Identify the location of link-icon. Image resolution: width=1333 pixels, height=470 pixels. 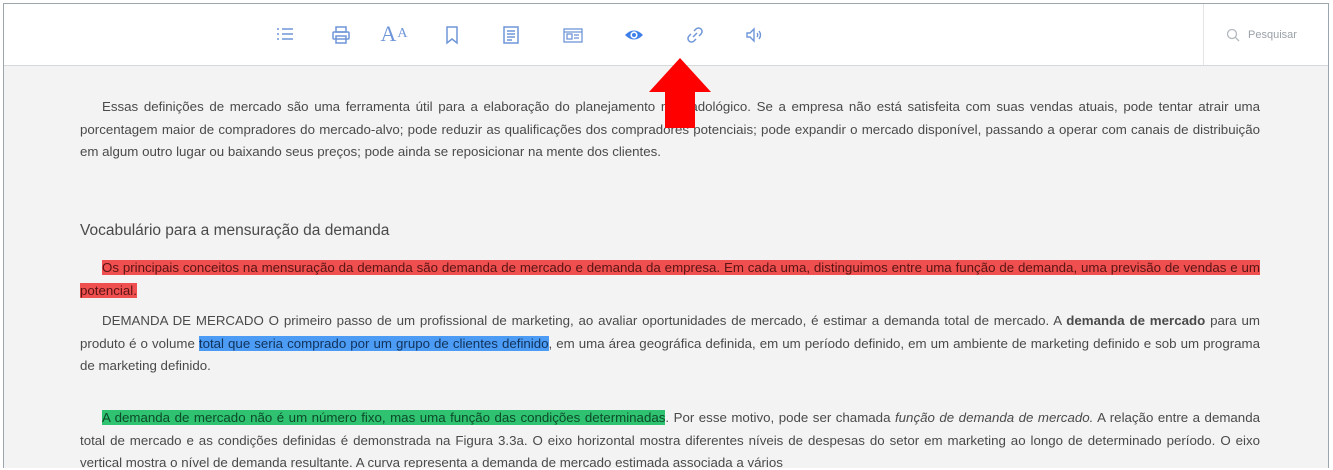
(695, 35).